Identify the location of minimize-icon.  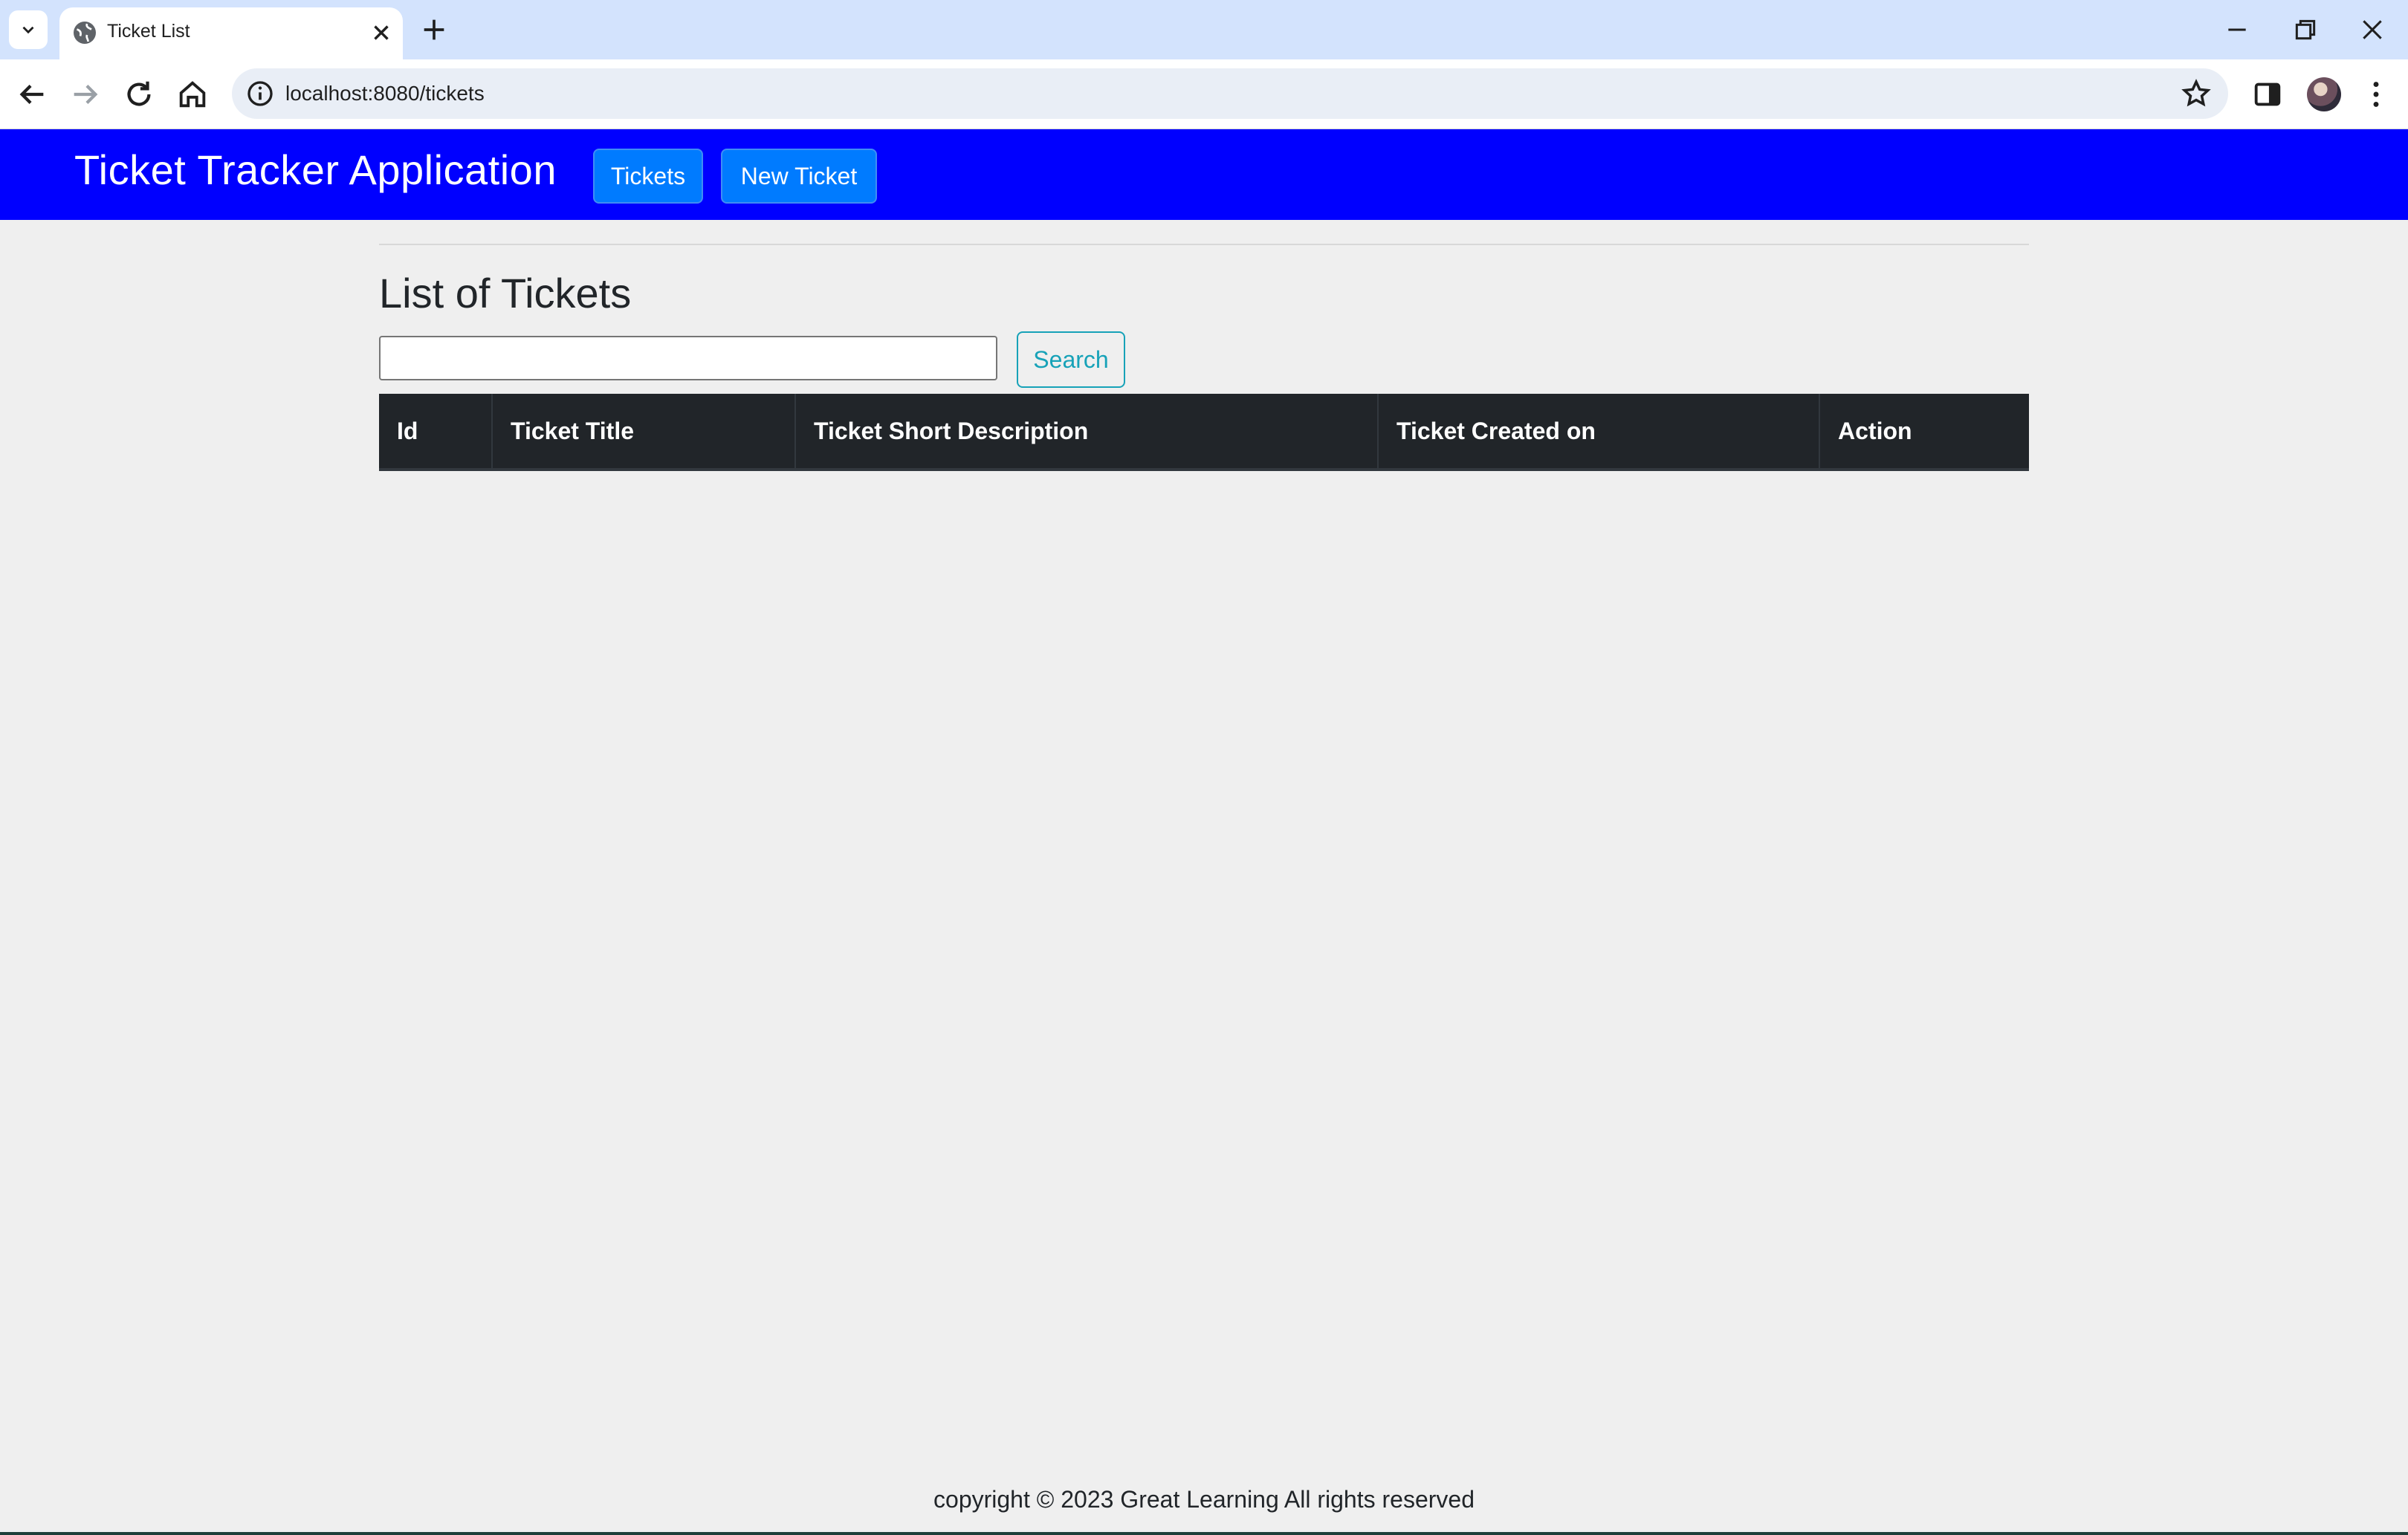
(2237, 30).